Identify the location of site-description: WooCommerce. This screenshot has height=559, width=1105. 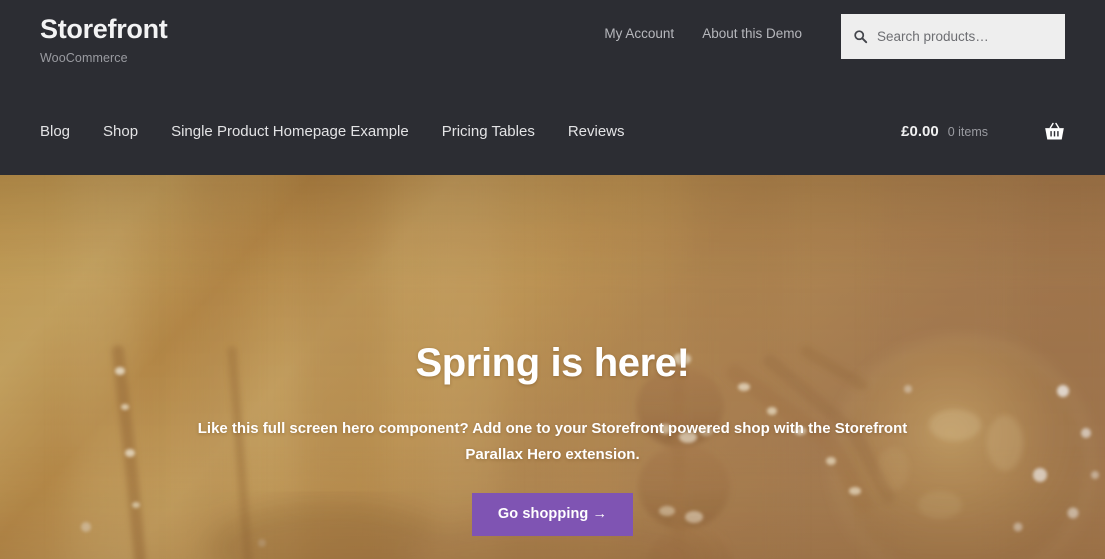
(84, 58).